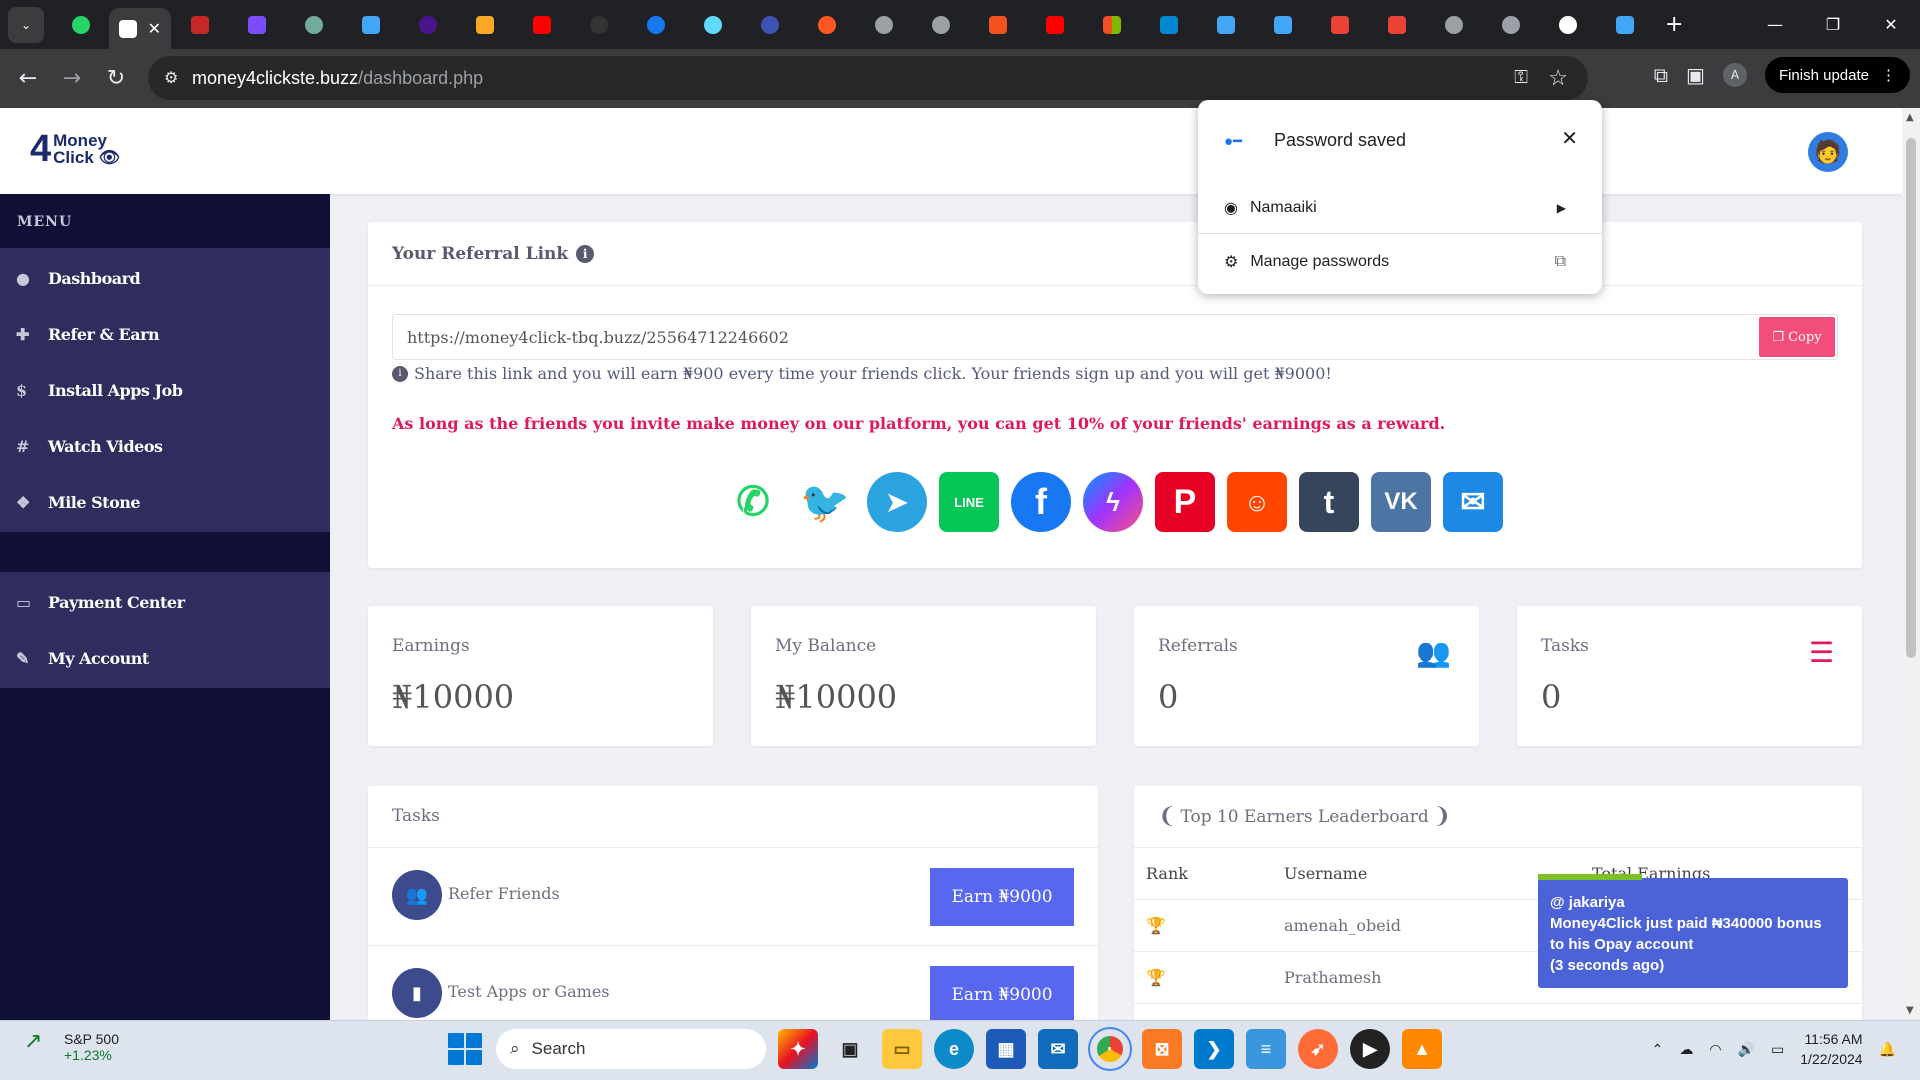 The height and width of the screenshot is (1080, 1920). What do you see at coordinates (954, 1049) in the screenshot?
I see `edge-icon: e` at bounding box center [954, 1049].